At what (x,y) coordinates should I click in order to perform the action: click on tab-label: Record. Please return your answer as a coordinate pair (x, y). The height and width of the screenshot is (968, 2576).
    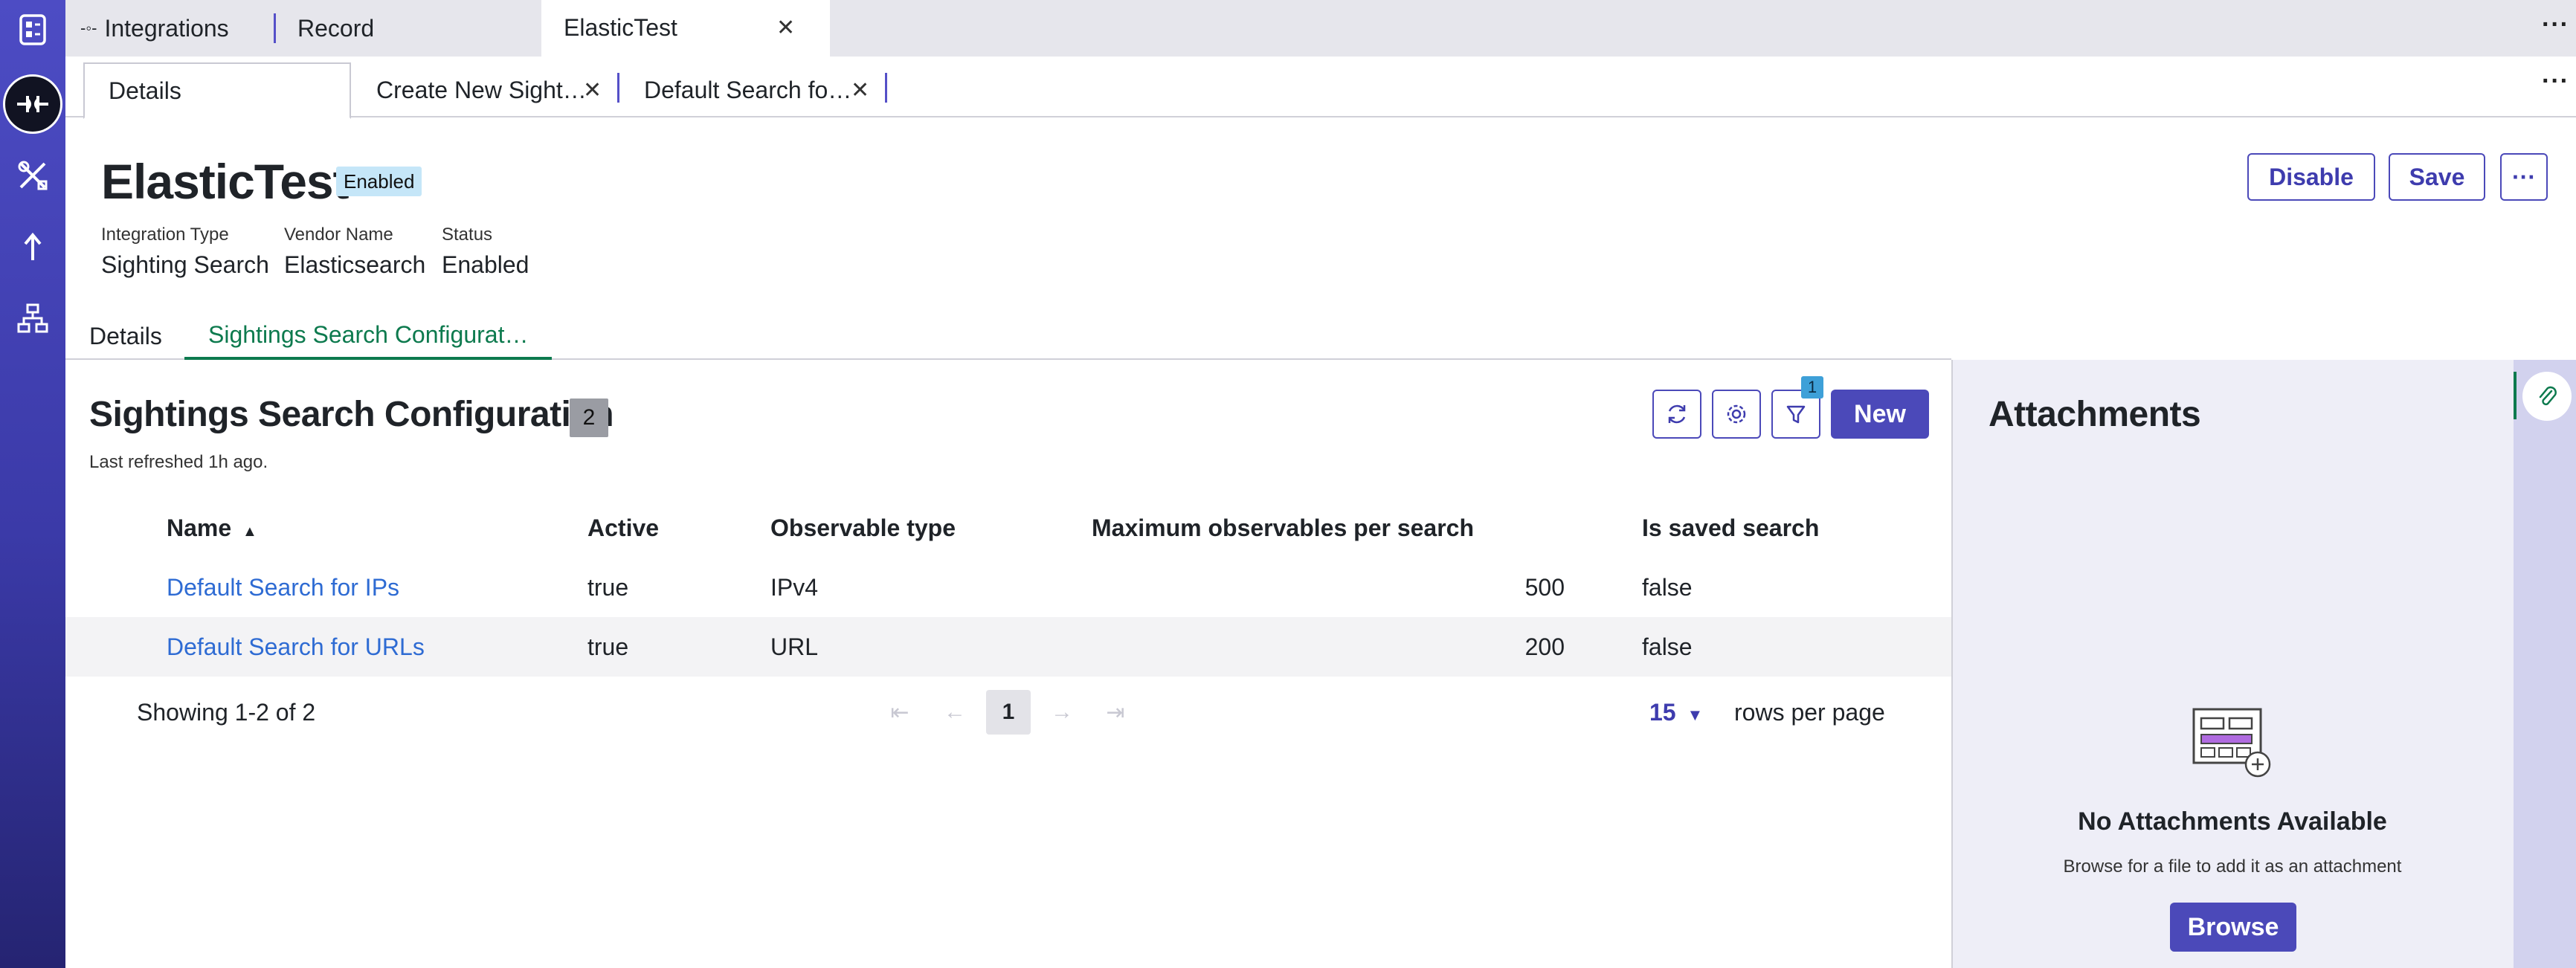
    Looking at the image, I should click on (336, 28).